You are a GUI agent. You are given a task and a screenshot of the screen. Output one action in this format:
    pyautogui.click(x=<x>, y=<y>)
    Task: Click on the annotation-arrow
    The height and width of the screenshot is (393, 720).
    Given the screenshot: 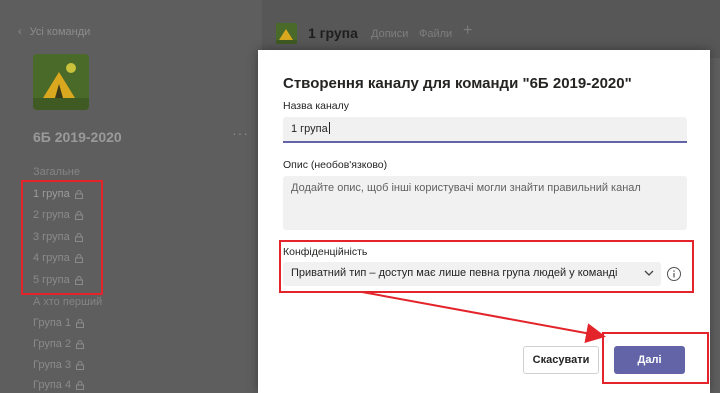 What is the action you would take?
    pyautogui.click(x=483, y=317)
    